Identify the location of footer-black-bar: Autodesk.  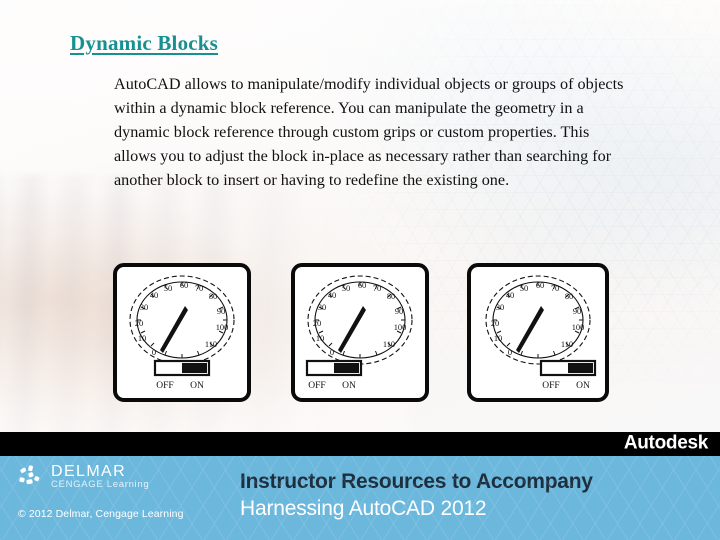
(360, 444).